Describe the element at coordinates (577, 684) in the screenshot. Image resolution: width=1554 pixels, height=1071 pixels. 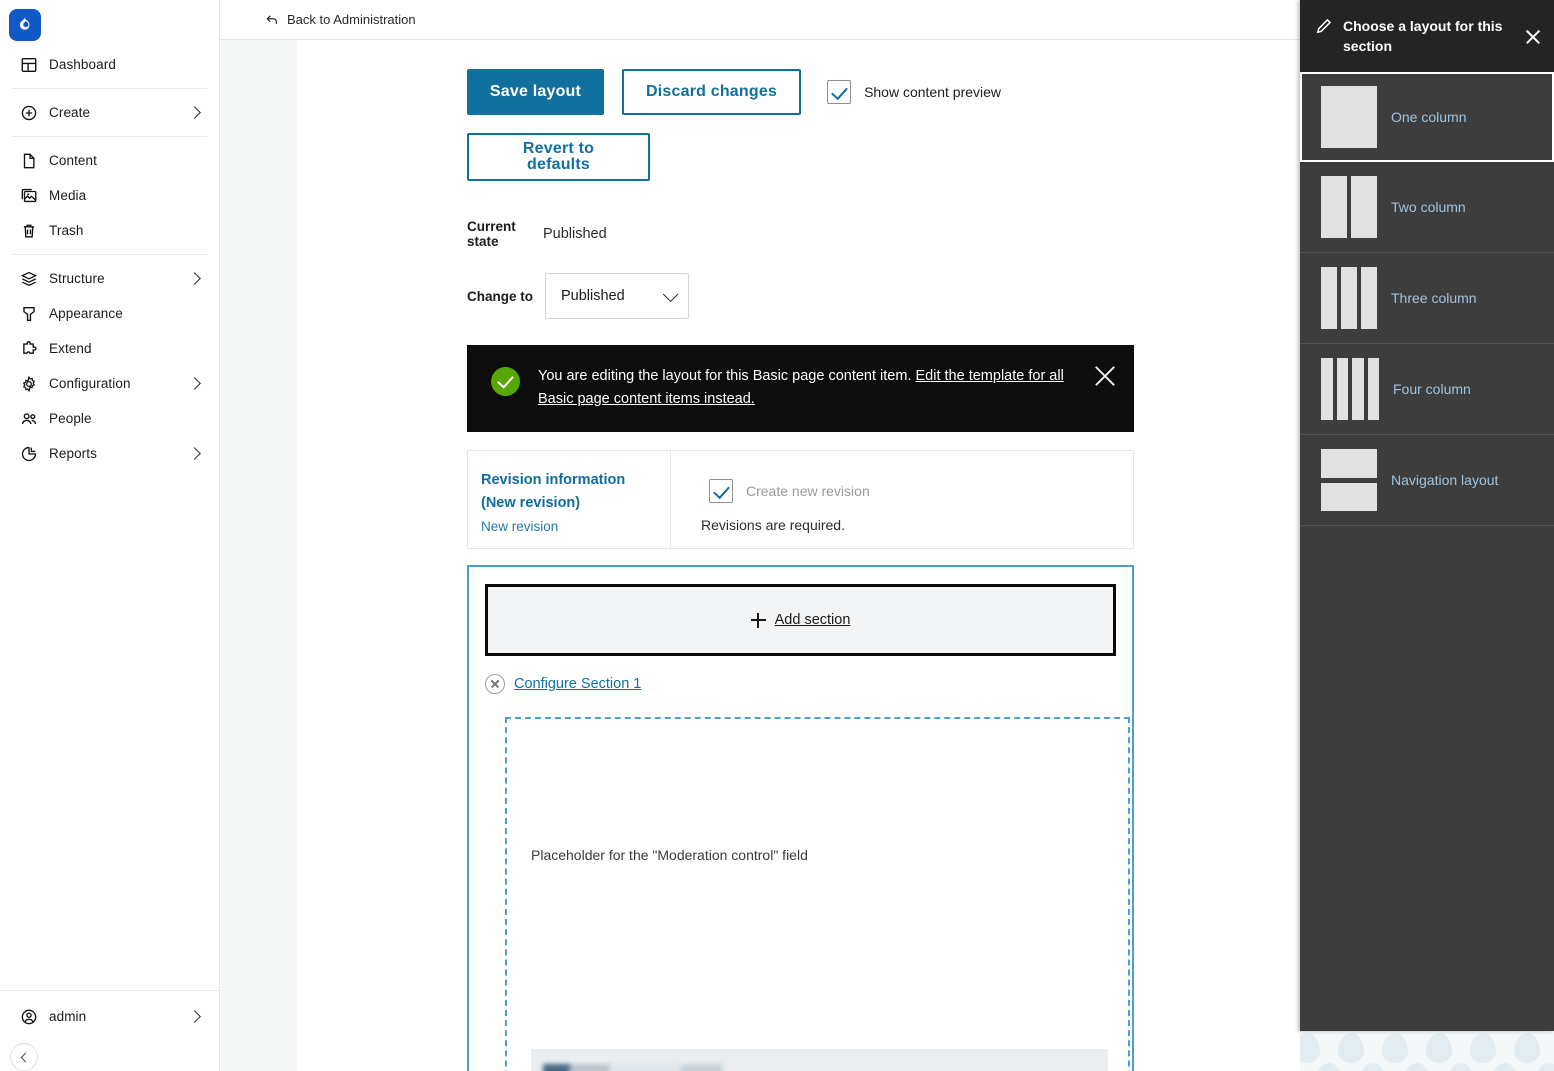
I see `configure-section-link: Configure Section 1` at that location.